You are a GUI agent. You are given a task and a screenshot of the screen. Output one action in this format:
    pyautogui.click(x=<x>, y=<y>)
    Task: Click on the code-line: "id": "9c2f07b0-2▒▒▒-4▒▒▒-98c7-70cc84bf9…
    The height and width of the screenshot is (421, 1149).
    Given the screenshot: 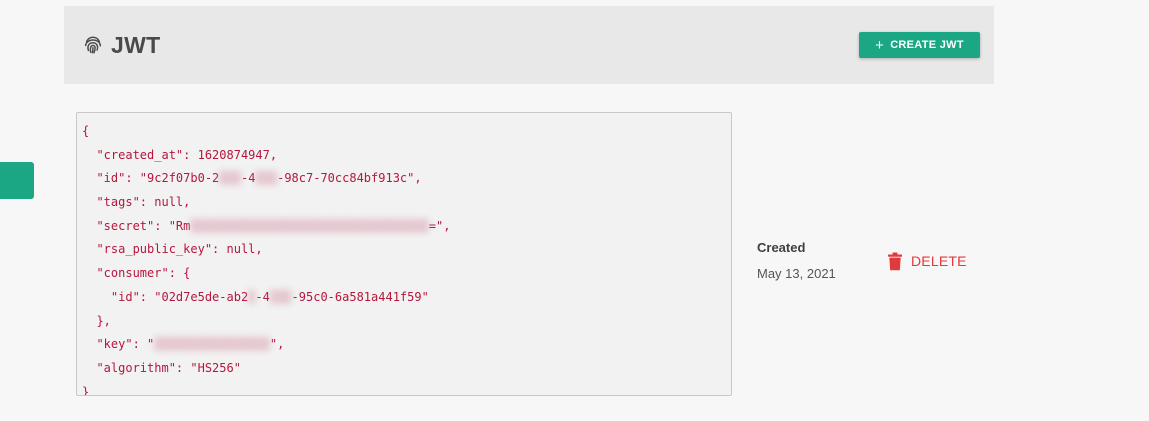 What is the action you would take?
    pyautogui.click(x=252, y=178)
    